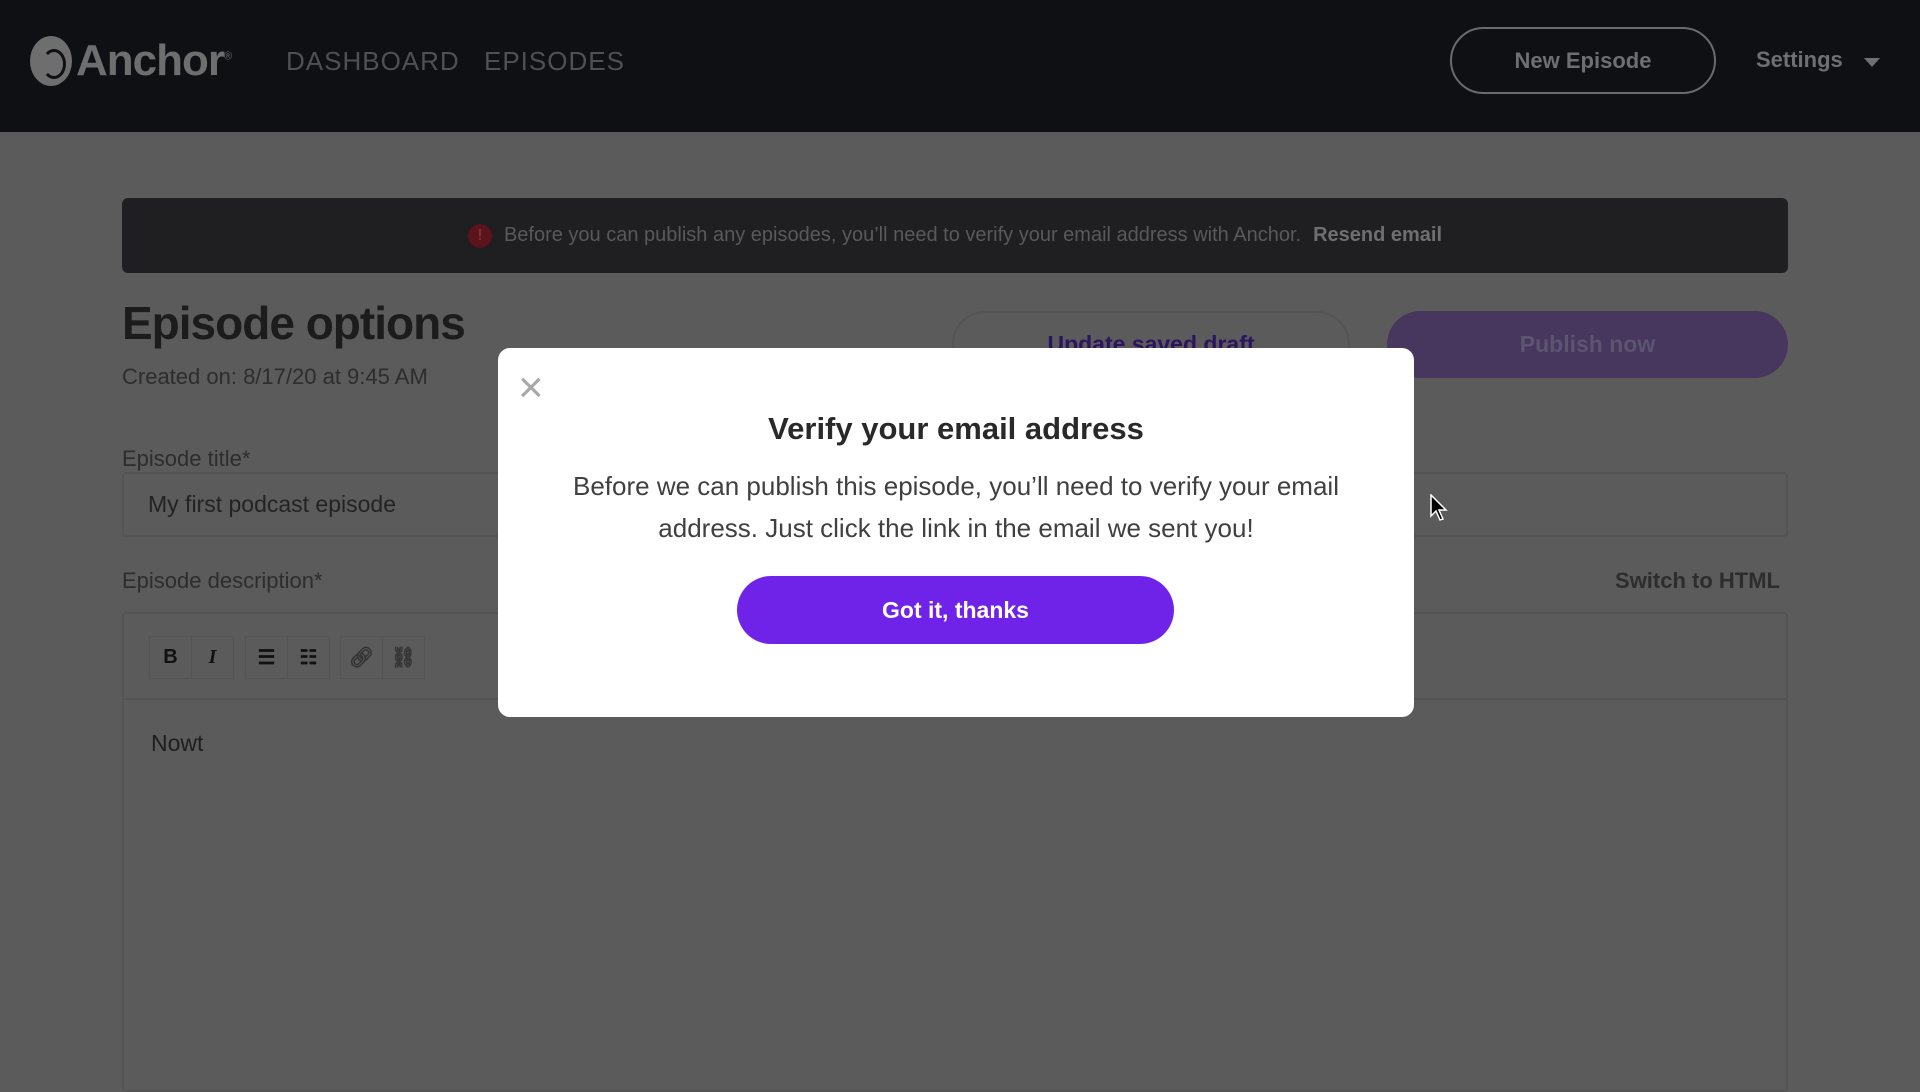 The image size is (1920, 1092). I want to click on got-it-button: Got it, thanks, so click(955, 610).